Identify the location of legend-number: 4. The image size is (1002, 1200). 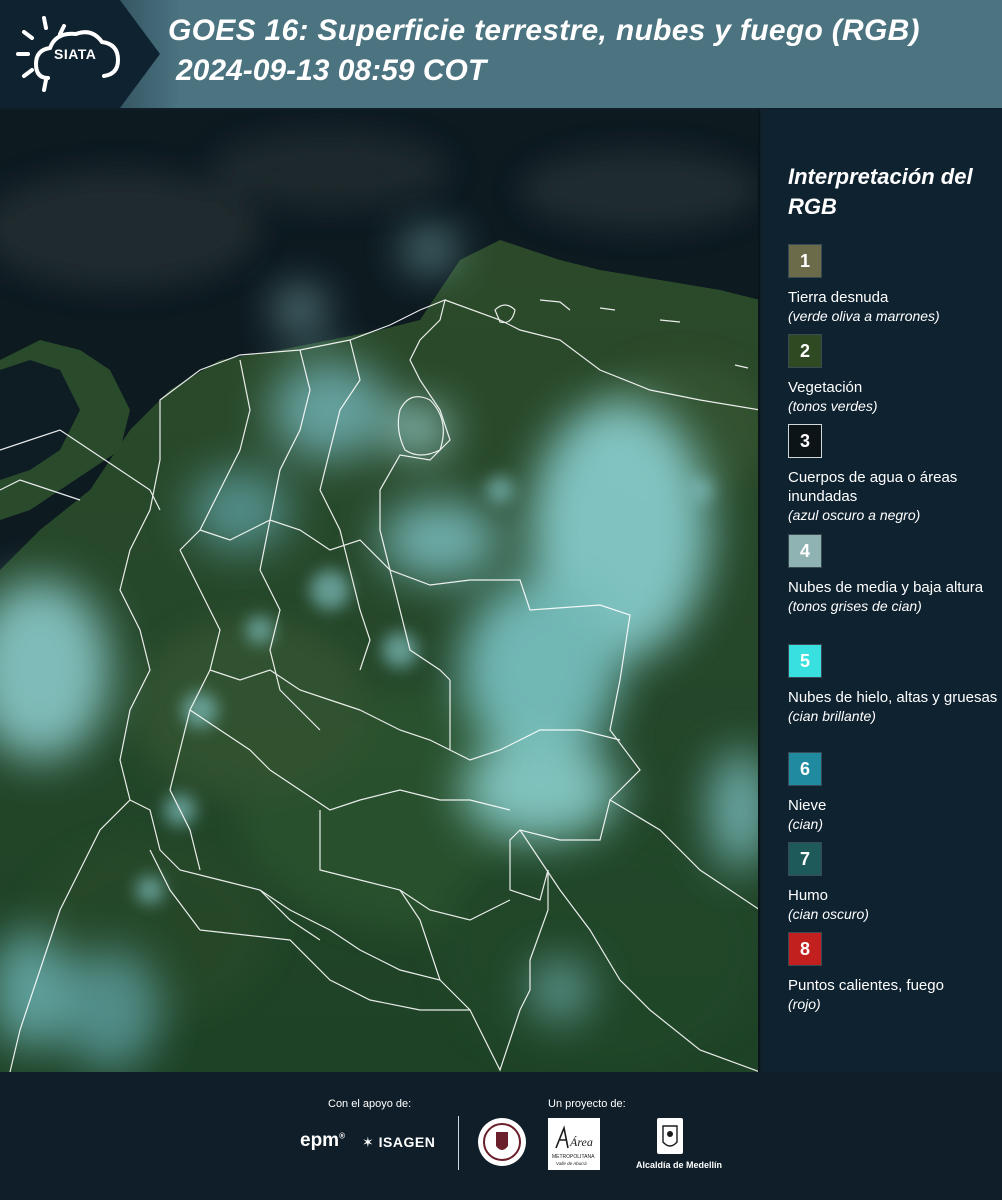
(804, 550).